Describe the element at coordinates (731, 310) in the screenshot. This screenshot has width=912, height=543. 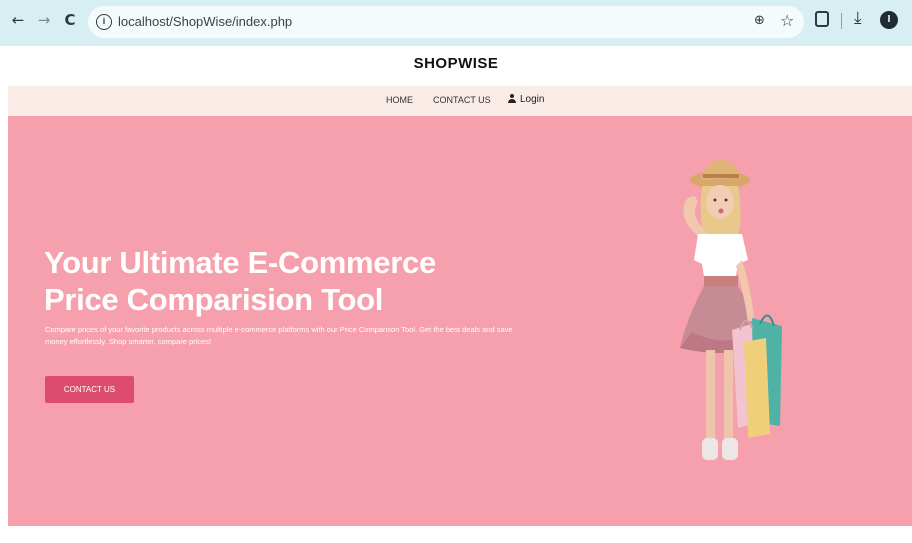
I see `girl-shopping-image` at that location.